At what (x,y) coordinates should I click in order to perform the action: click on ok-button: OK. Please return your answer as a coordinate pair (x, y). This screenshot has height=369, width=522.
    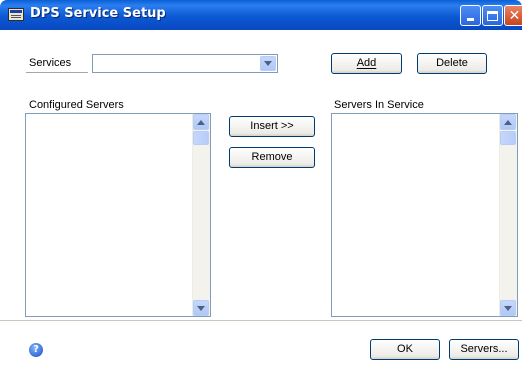
    Looking at the image, I should click on (405, 349).